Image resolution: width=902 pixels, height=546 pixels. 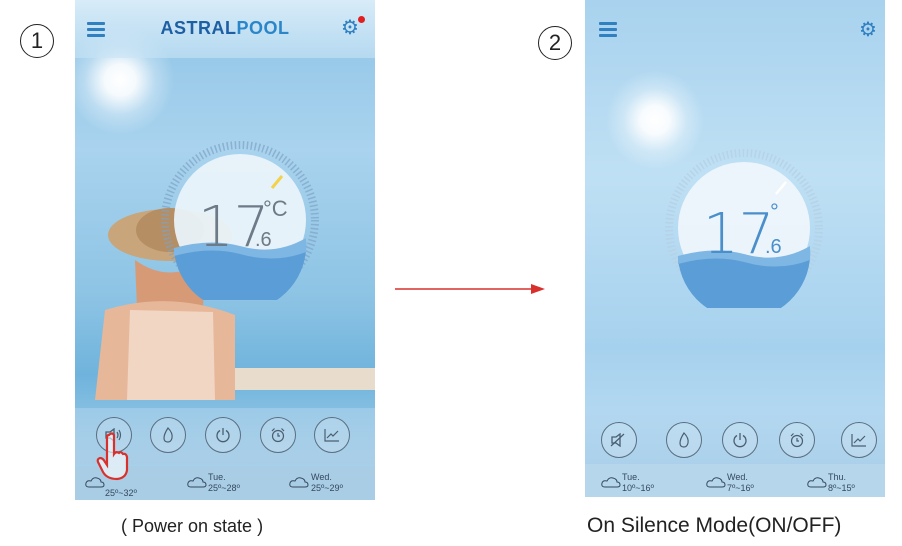 I want to click on menu-icon, so click(x=608, y=29).